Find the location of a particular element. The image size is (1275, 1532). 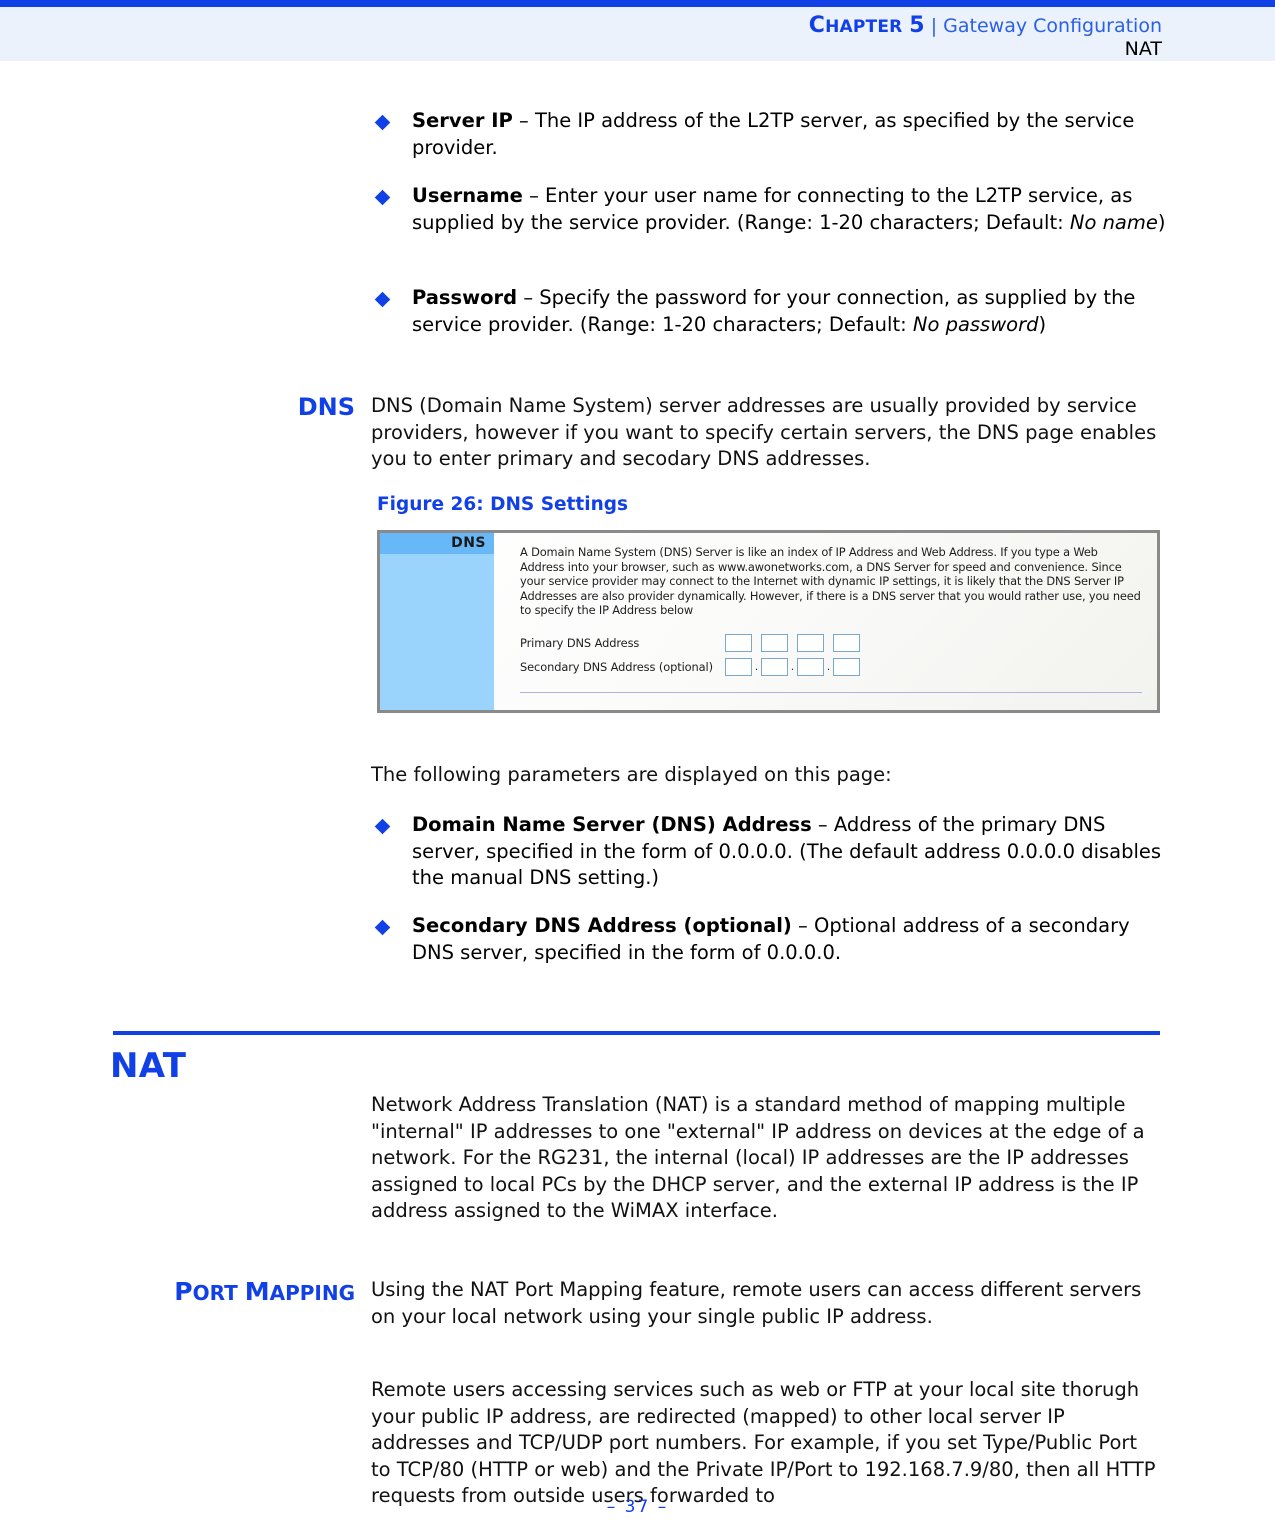

port-mapping-p: P is located at coordinates (183, 1291).